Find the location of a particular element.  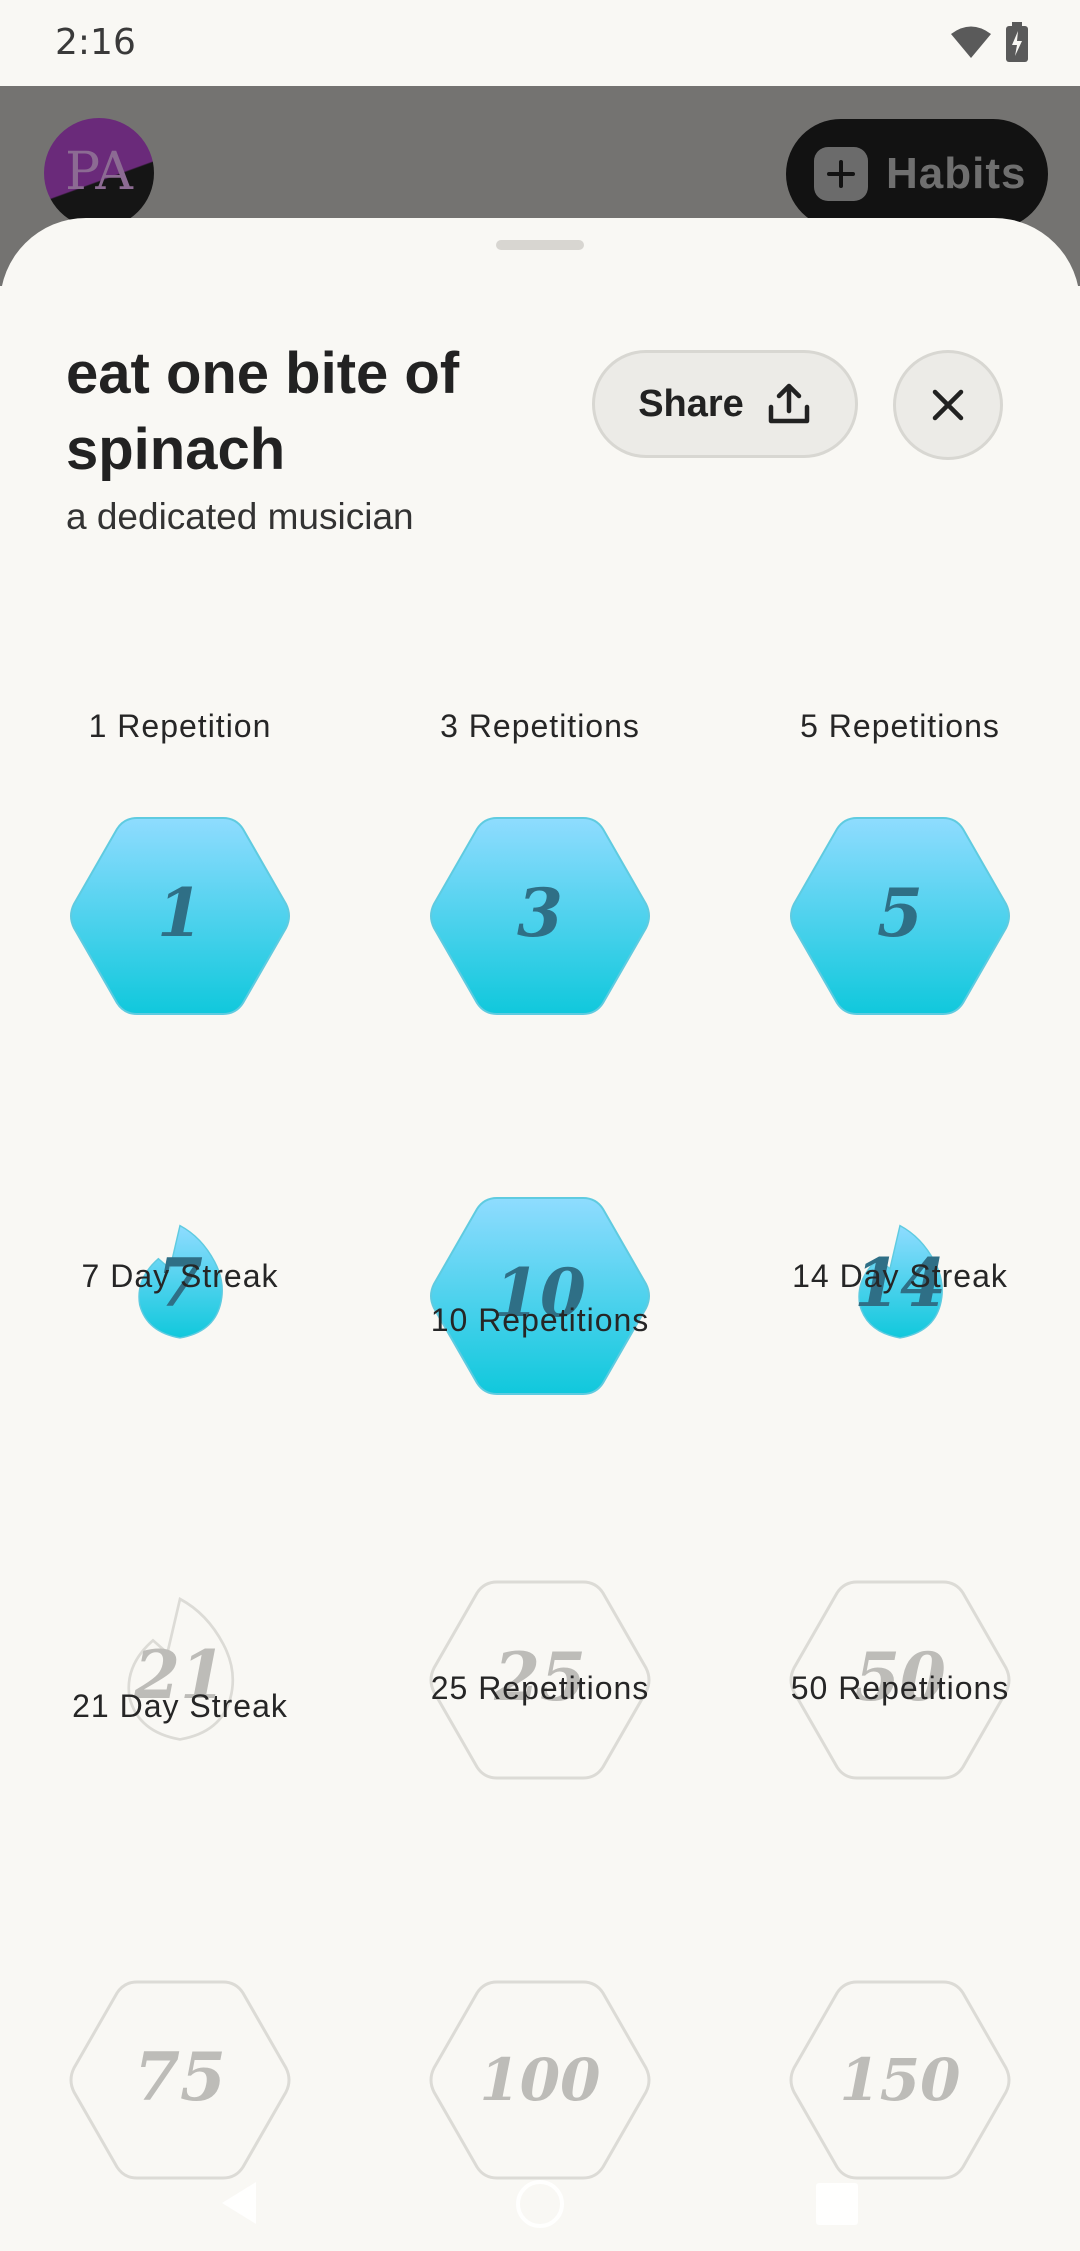

hexagon-badge-icon: 5 is located at coordinates (900, 916).